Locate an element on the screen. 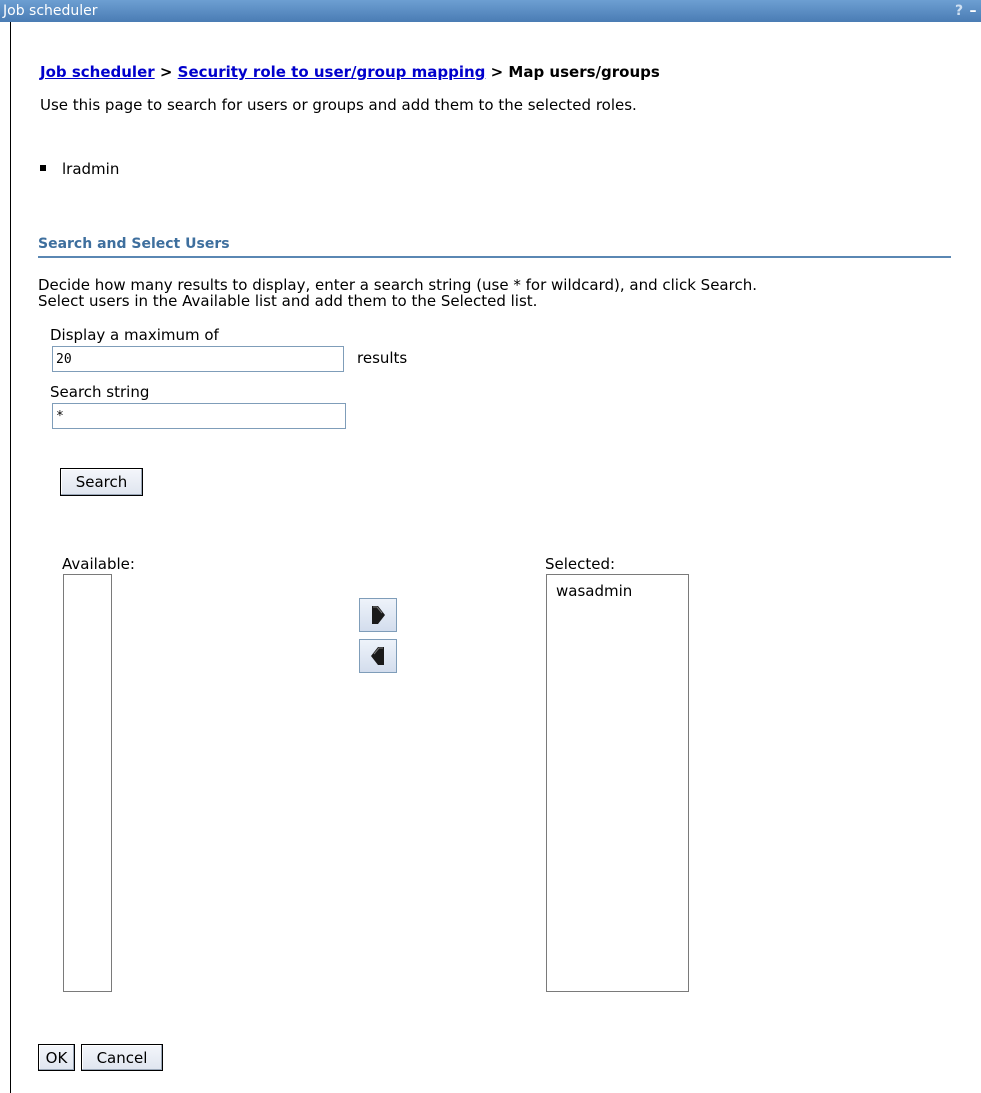 This screenshot has width=981, height=1093. breadcrumb-current: Map users/groups is located at coordinates (584, 72).